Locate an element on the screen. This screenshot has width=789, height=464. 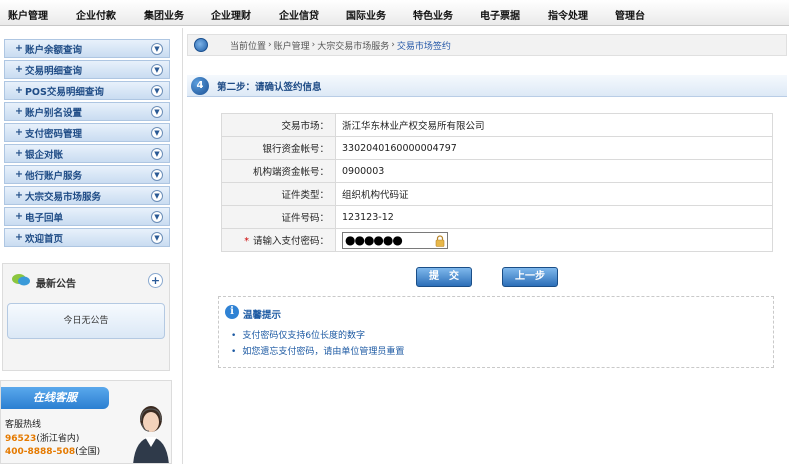
speech-bubble-icon is located at coordinates (21, 280).